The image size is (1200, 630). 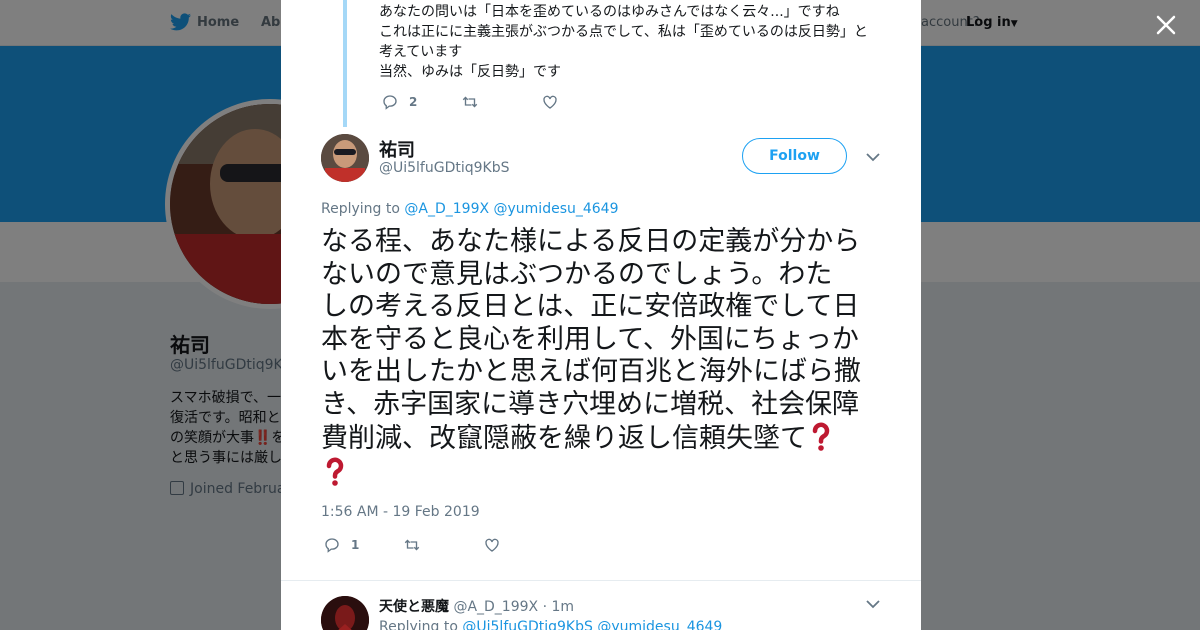 What do you see at coordinates (591, 371) in the screenshot?
I see `tweet-line: いを出したかと思えば何百兆と海外にばら撒` at bounding box center [591, 371].